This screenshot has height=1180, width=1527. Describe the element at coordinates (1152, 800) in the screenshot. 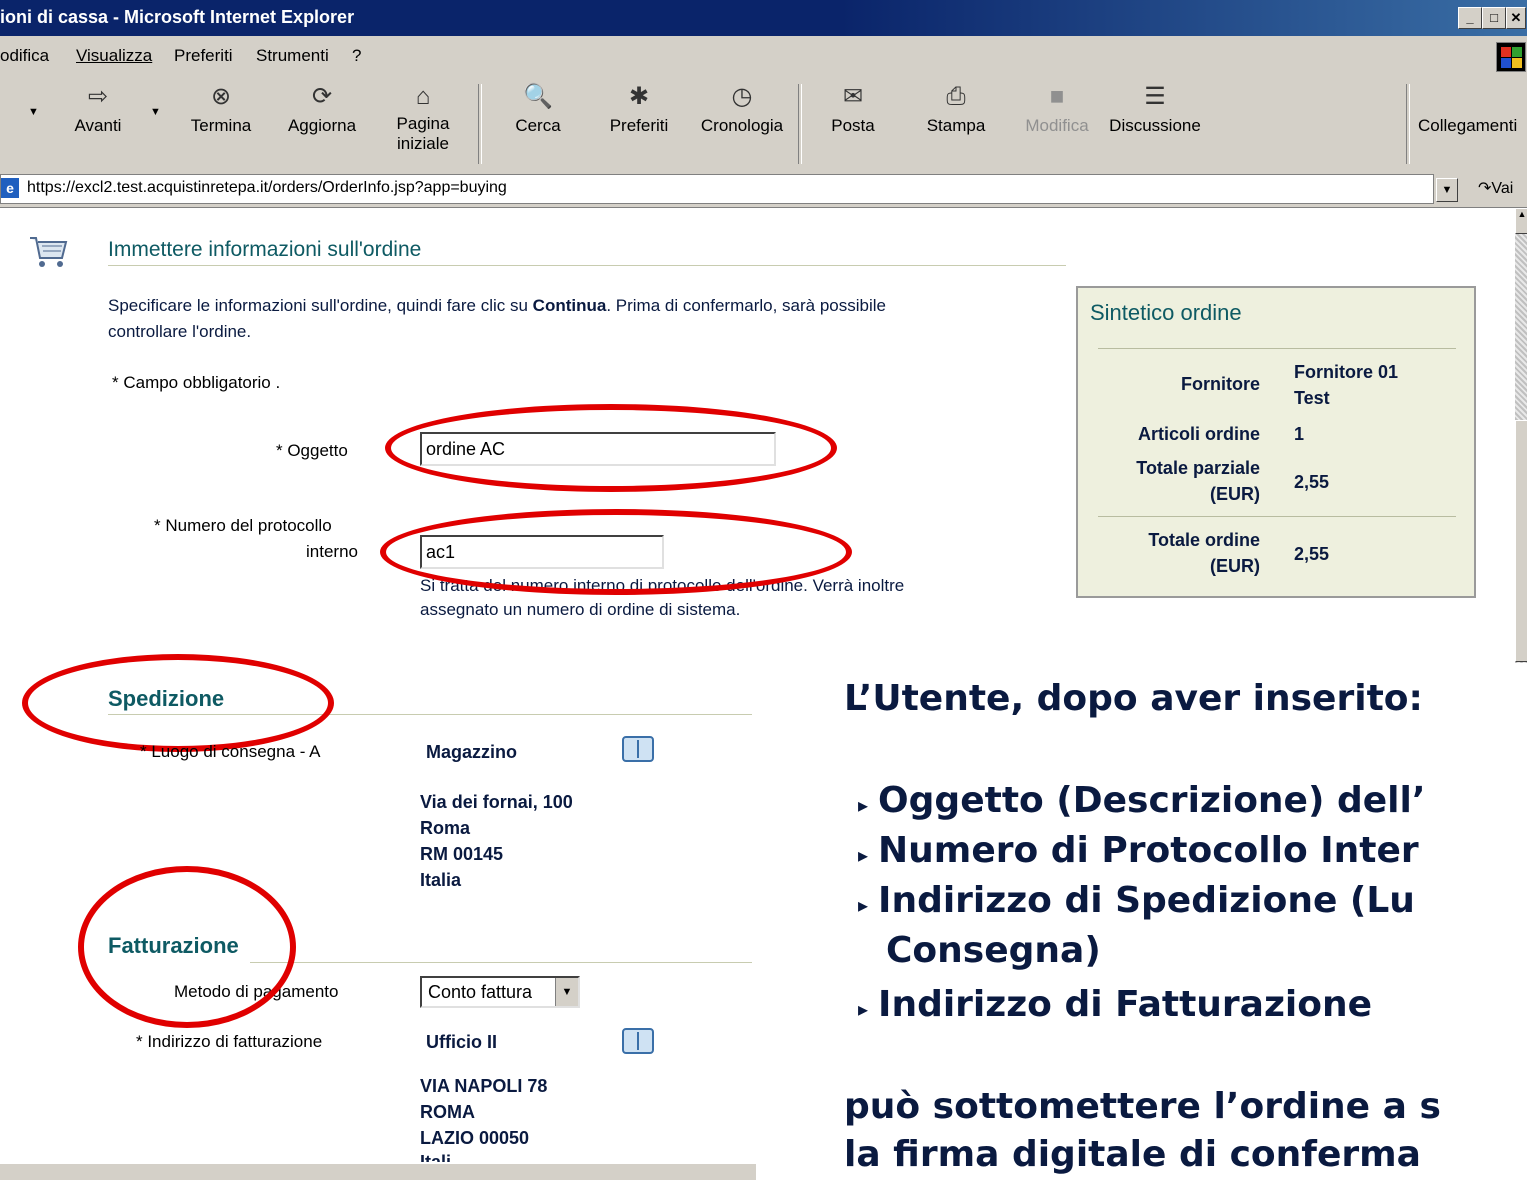

I see `slide-bullet-1-text: Oggetto (Descrizione) dell’` at that location.